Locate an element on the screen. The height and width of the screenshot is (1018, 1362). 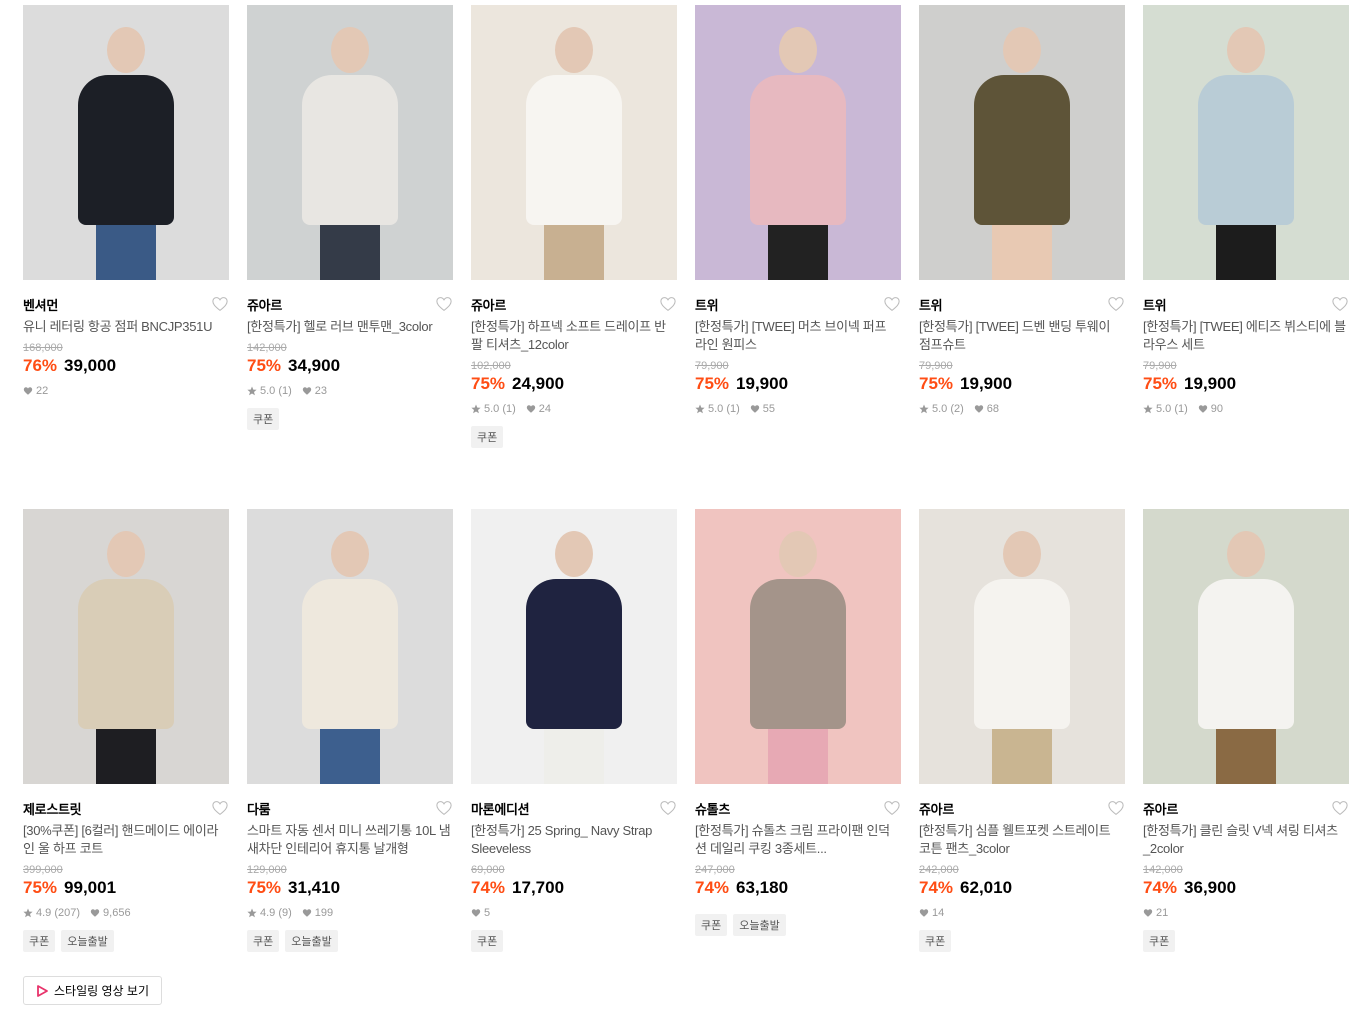
like-count: 55 is located at coordinates (762, 409).